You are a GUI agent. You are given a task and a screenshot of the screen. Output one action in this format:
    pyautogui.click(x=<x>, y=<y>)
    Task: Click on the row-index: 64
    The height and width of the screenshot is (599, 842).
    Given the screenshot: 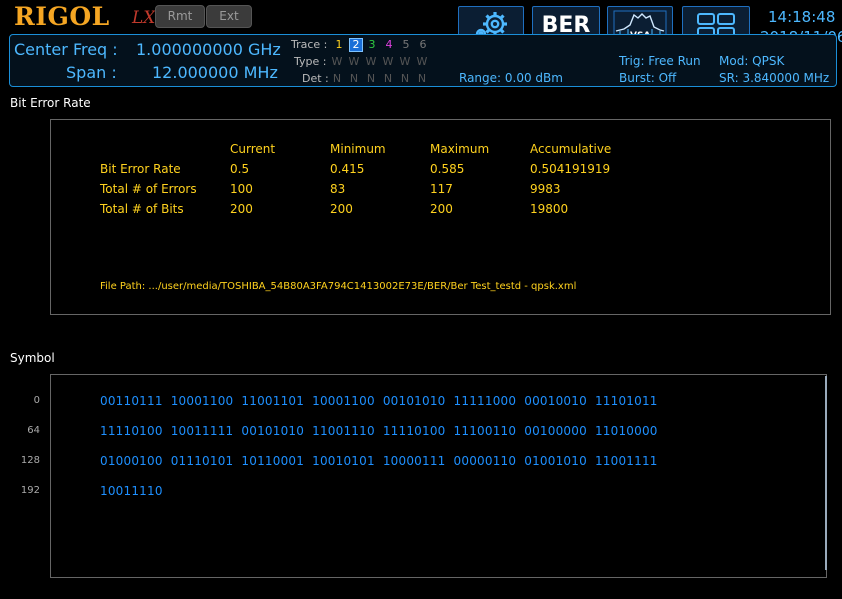 What is the action you would take?
    pyautogui.click(x=33, y=430)
    